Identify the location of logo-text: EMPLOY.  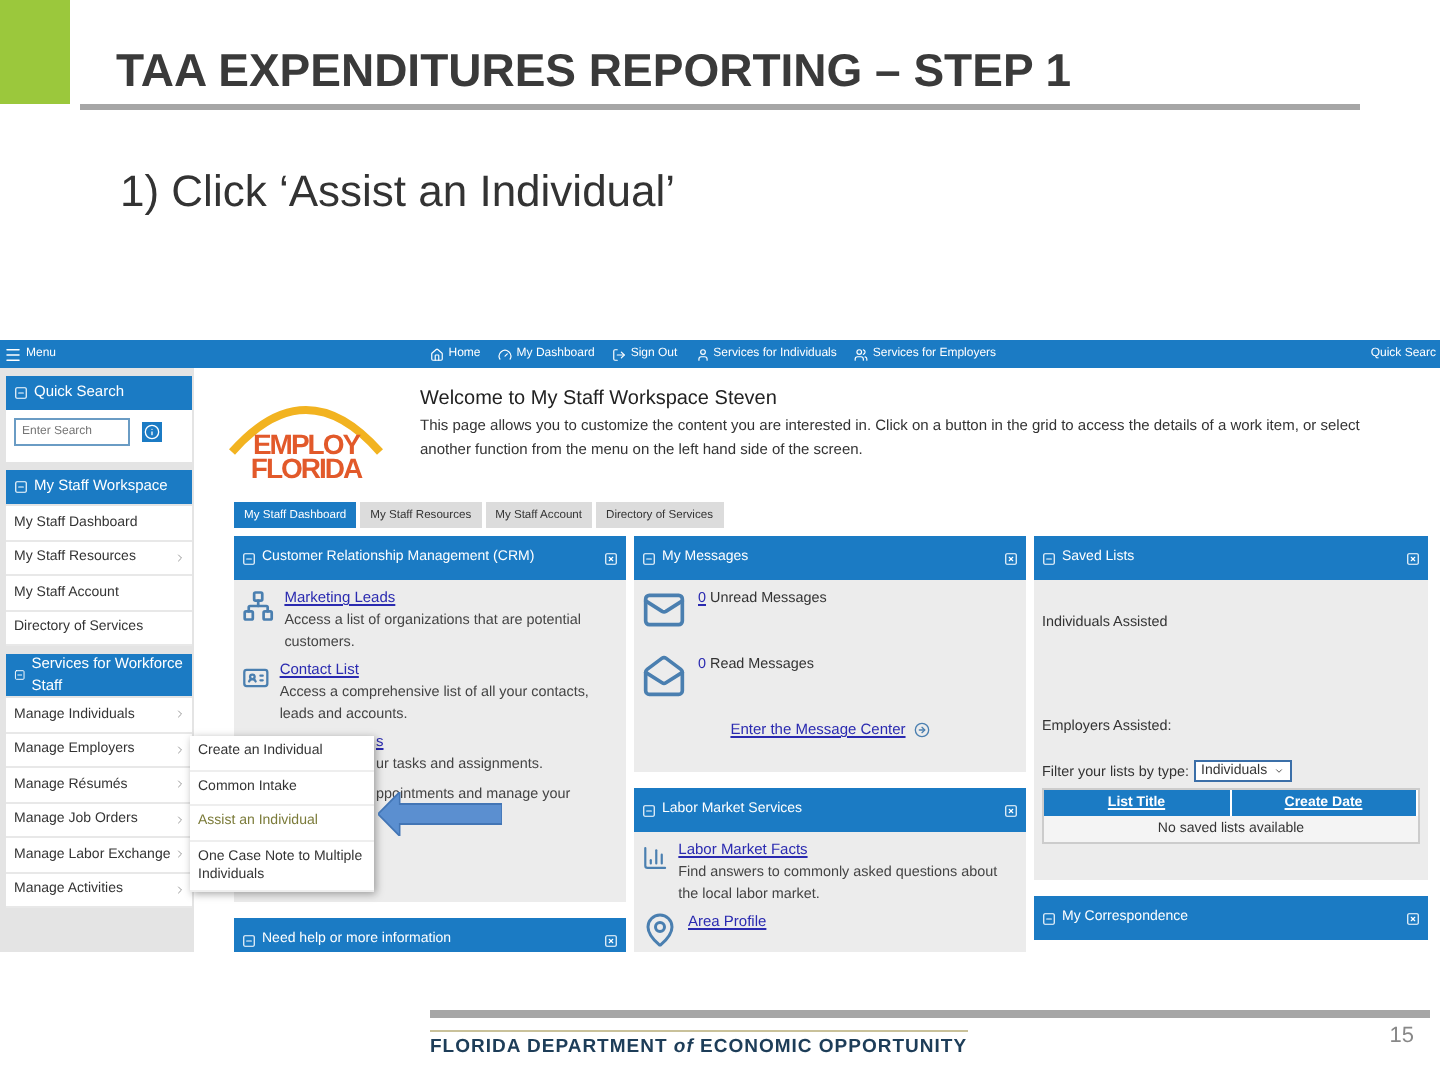
(306, 444).